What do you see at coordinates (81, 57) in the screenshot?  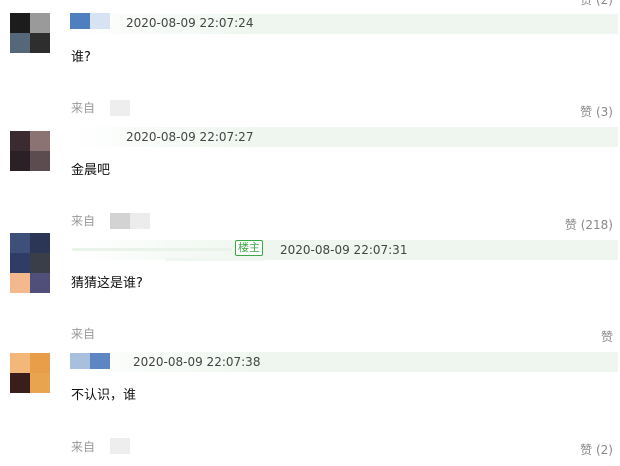 I see `comment-text: 谁?` at bounding box center [81, 57].